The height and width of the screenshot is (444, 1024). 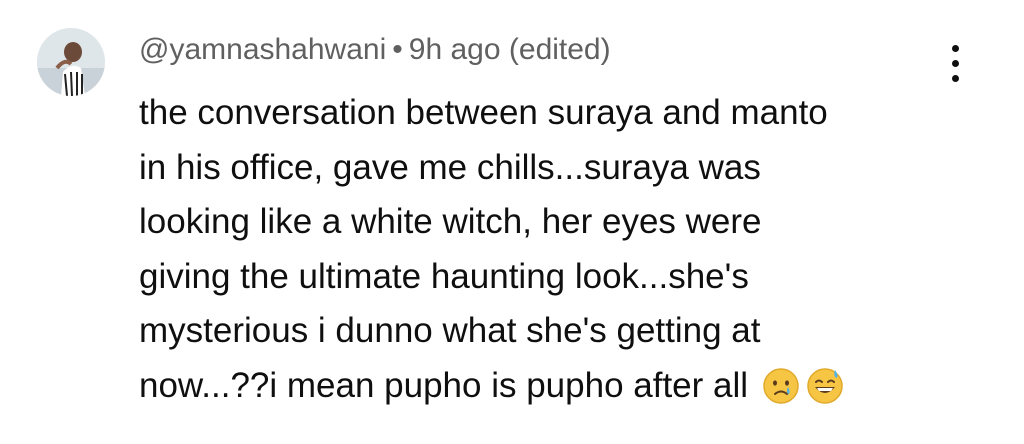 I want to click on comment-meta: @yamnashahwani • 9h ago (edited), so click(x=375, y=50).